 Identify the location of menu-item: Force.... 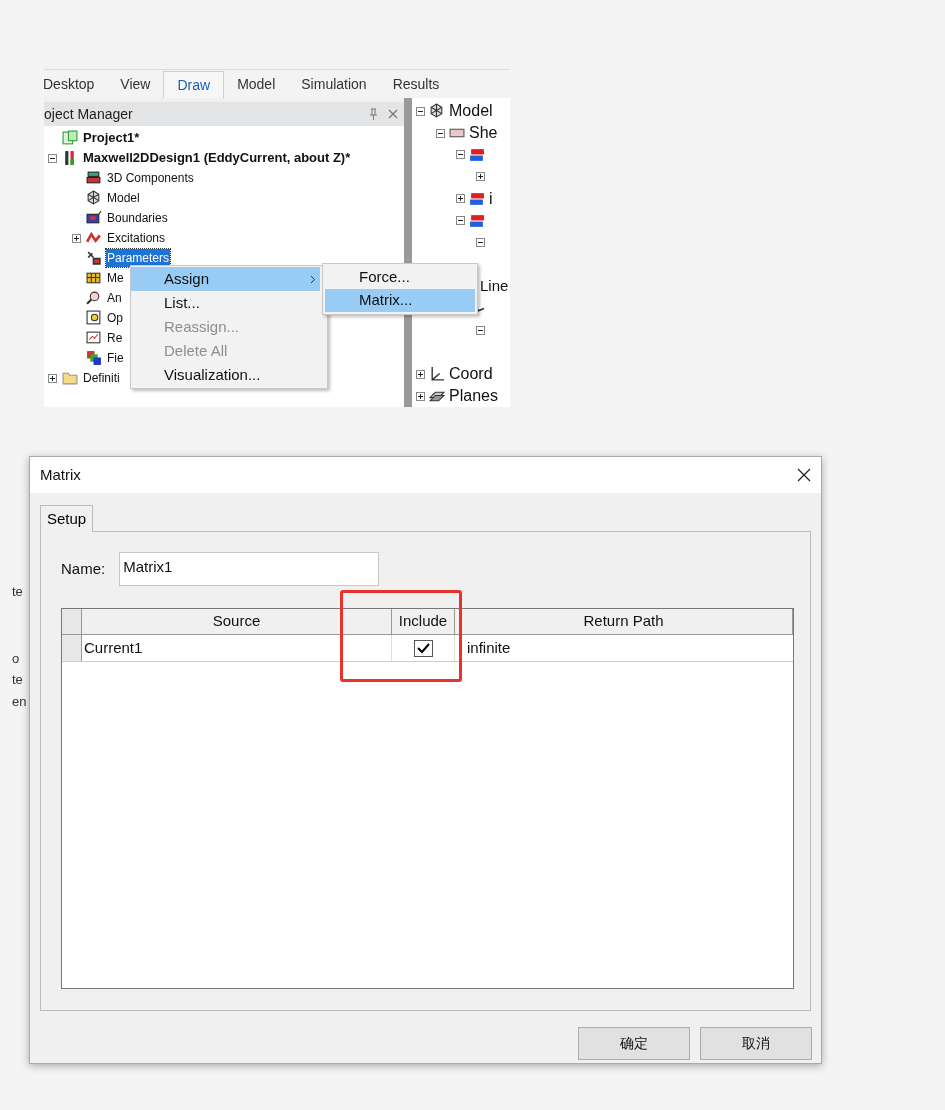
(400, 277).